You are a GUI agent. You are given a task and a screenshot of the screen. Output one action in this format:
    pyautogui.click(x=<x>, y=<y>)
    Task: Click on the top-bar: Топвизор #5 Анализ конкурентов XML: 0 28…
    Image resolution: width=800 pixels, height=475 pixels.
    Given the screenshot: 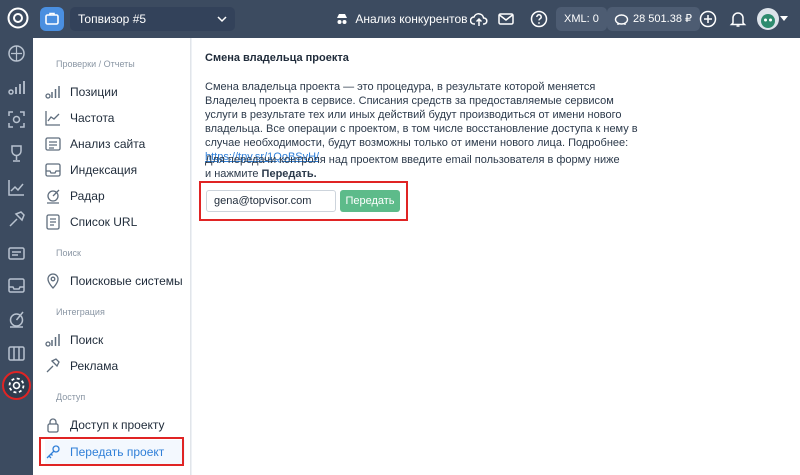 What is the action you would take?
    pyautogui.click(x=400, y=19)
    